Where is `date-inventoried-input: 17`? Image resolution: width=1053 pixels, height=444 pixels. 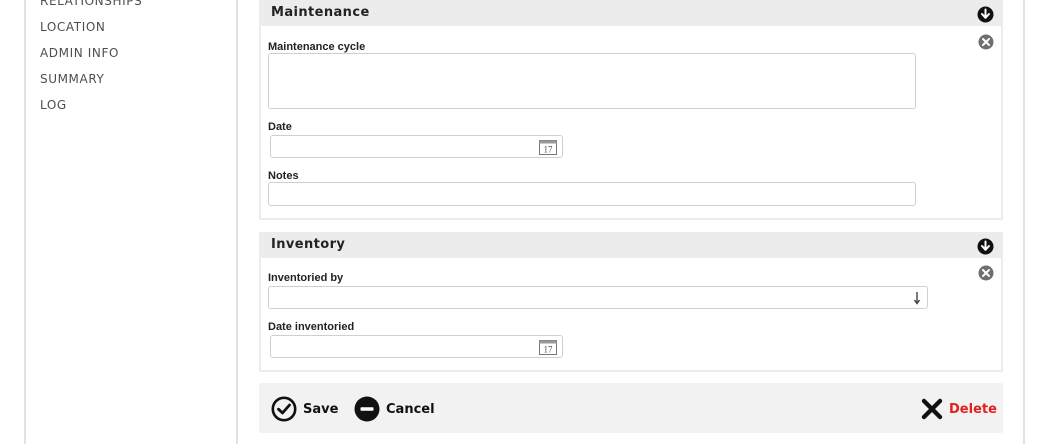
date-inventoried-input: 17 is located at coordinates (416, 346).